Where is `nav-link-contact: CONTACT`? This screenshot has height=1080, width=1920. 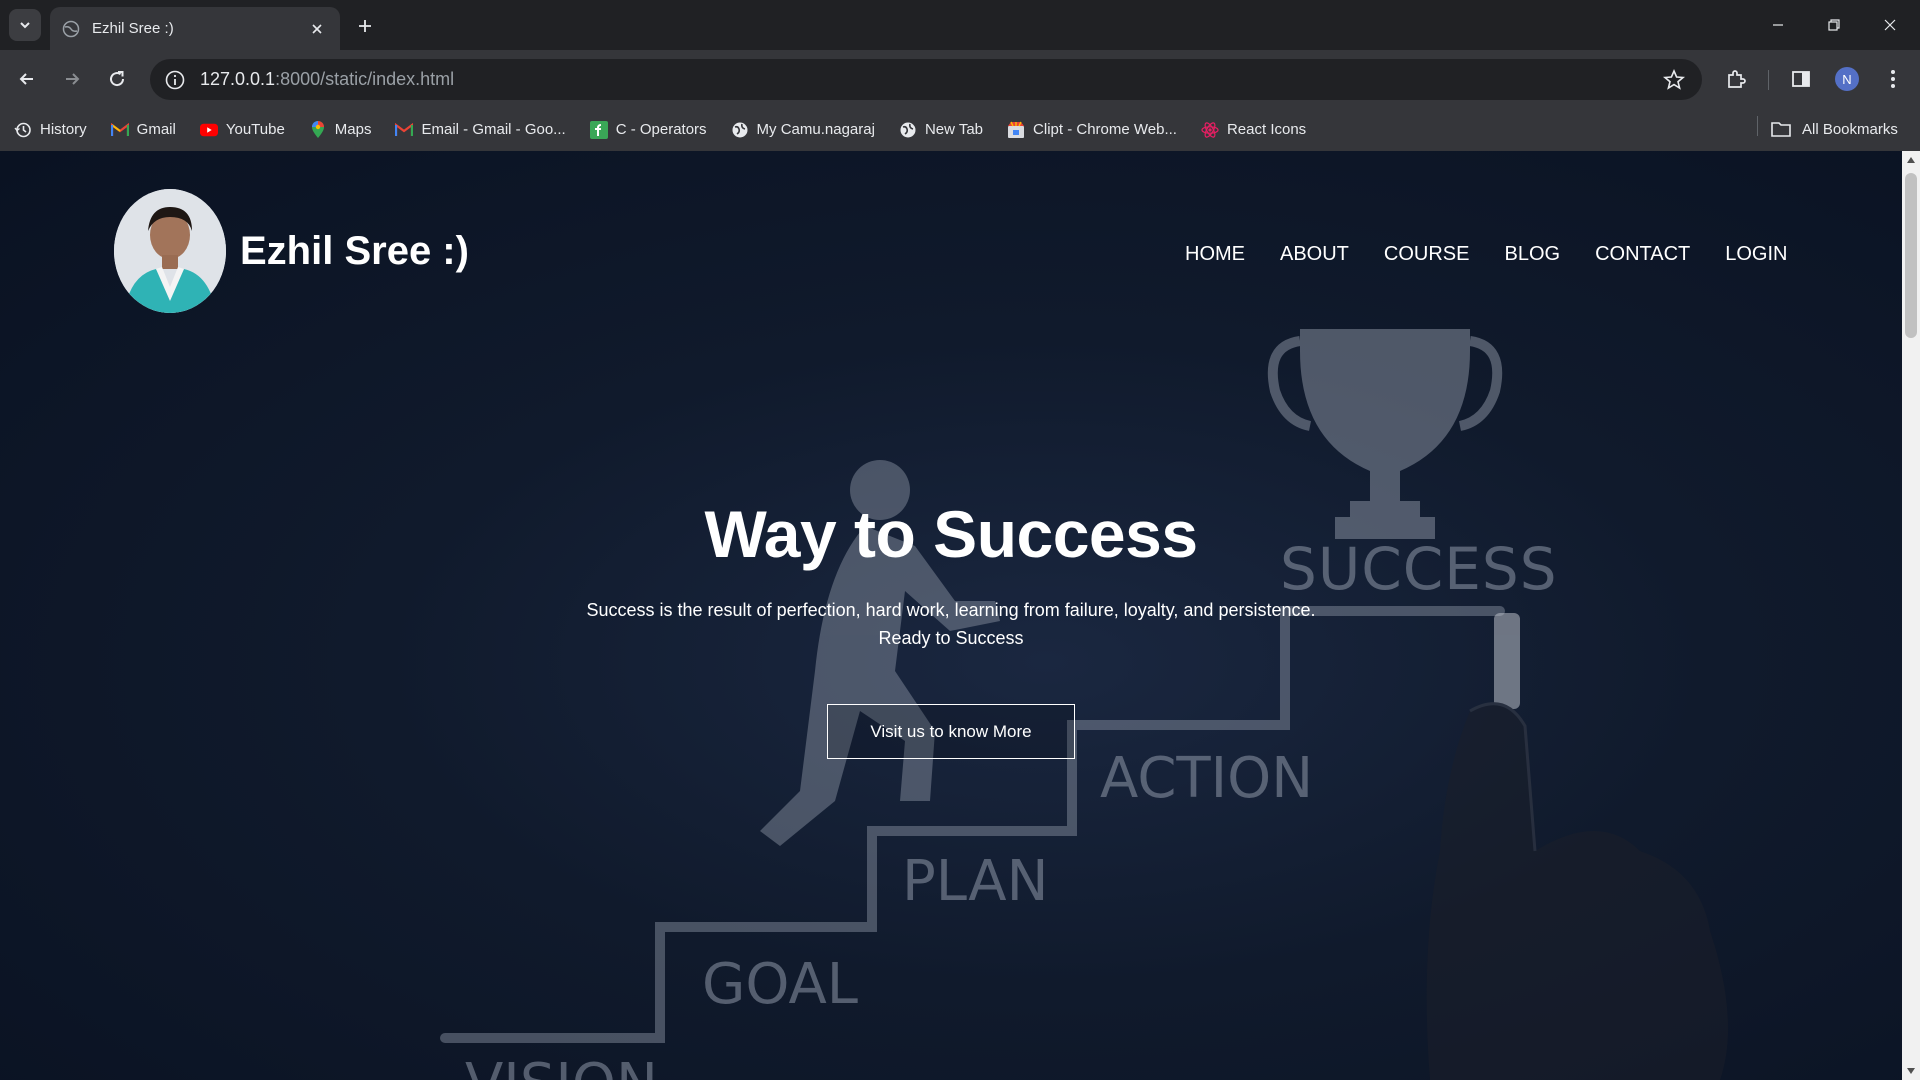
nav-link-contact: CONTACT is located at coordinates (1642, 254).